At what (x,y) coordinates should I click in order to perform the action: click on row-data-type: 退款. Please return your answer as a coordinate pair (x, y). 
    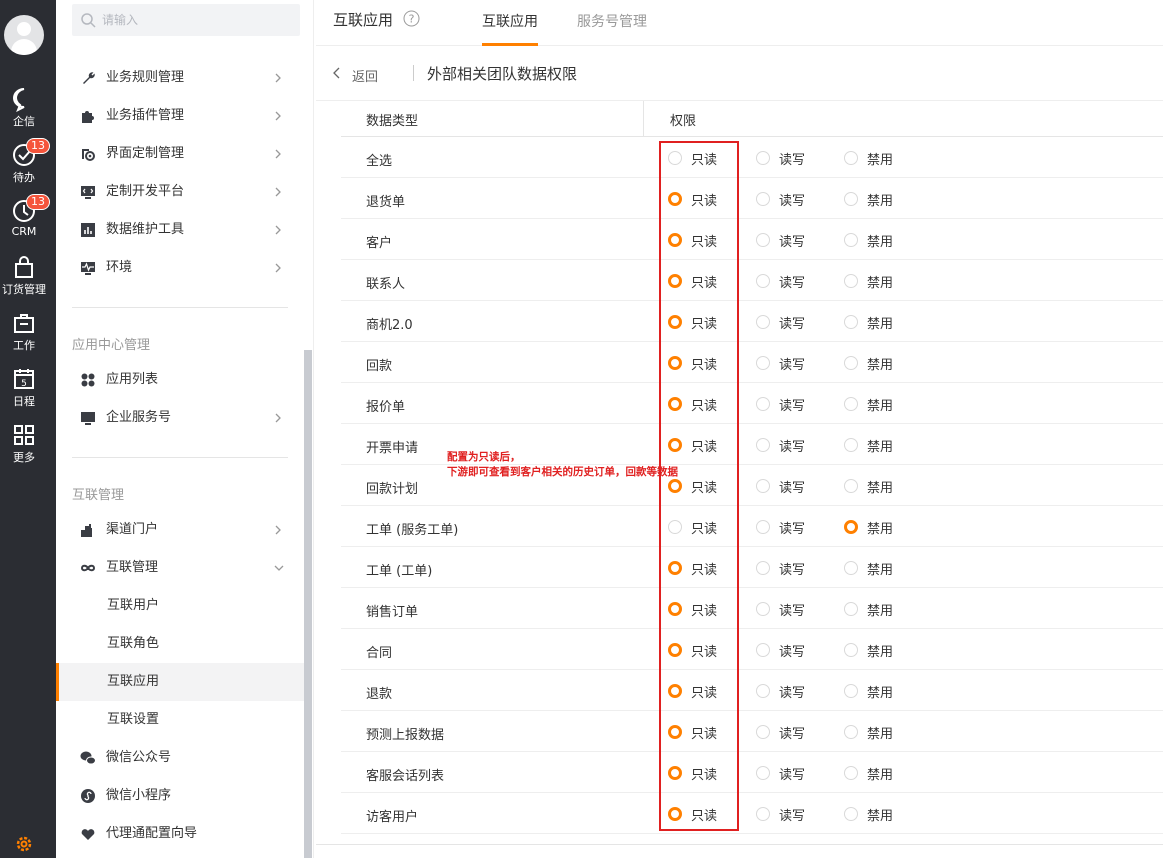
    Looking at the image, I should click on (379, 694).